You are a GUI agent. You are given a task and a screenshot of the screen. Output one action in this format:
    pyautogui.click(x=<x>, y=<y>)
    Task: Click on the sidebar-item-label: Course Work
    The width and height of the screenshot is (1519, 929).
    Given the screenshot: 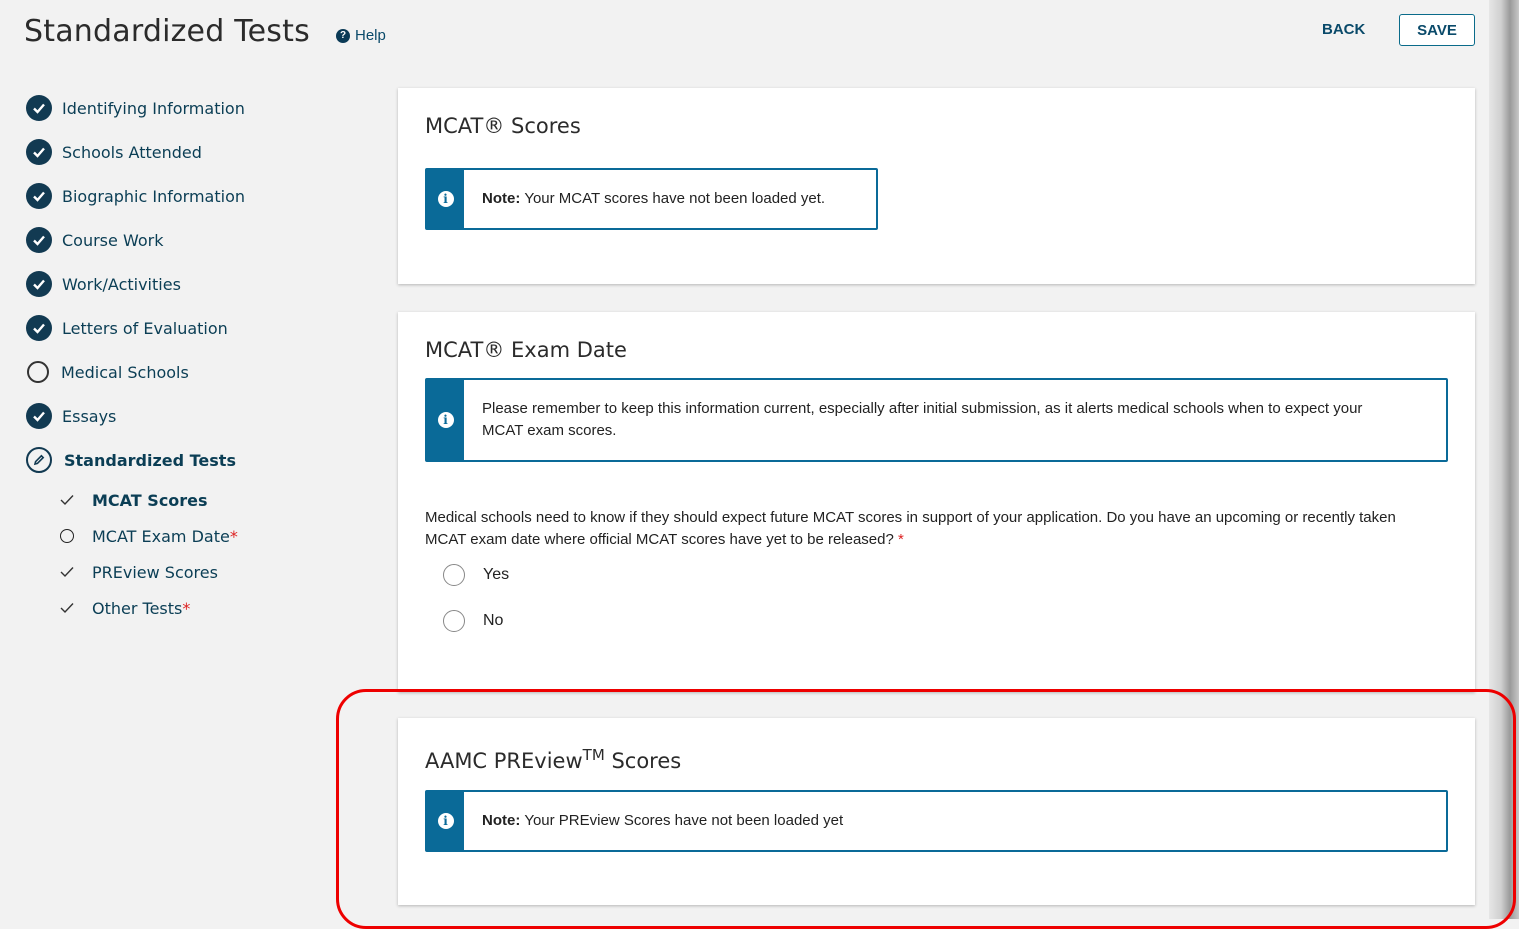 What is the action you would take?
    pyautogui.click(x=113, y=240)
    